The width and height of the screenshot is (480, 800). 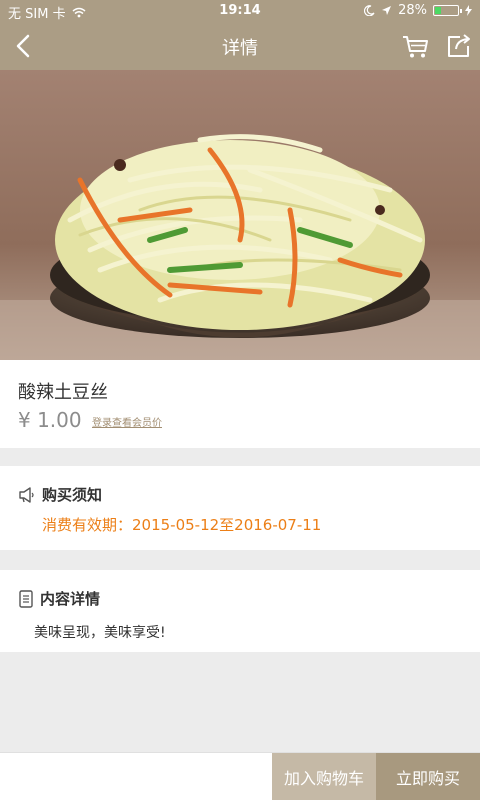 What do you see at coordinates (240, 508) in the screenshot?
I see `purchase-notice-section: 购买须知 消费有效期：2015-05-12至2016-07-11` at bounding box center [240, 508].